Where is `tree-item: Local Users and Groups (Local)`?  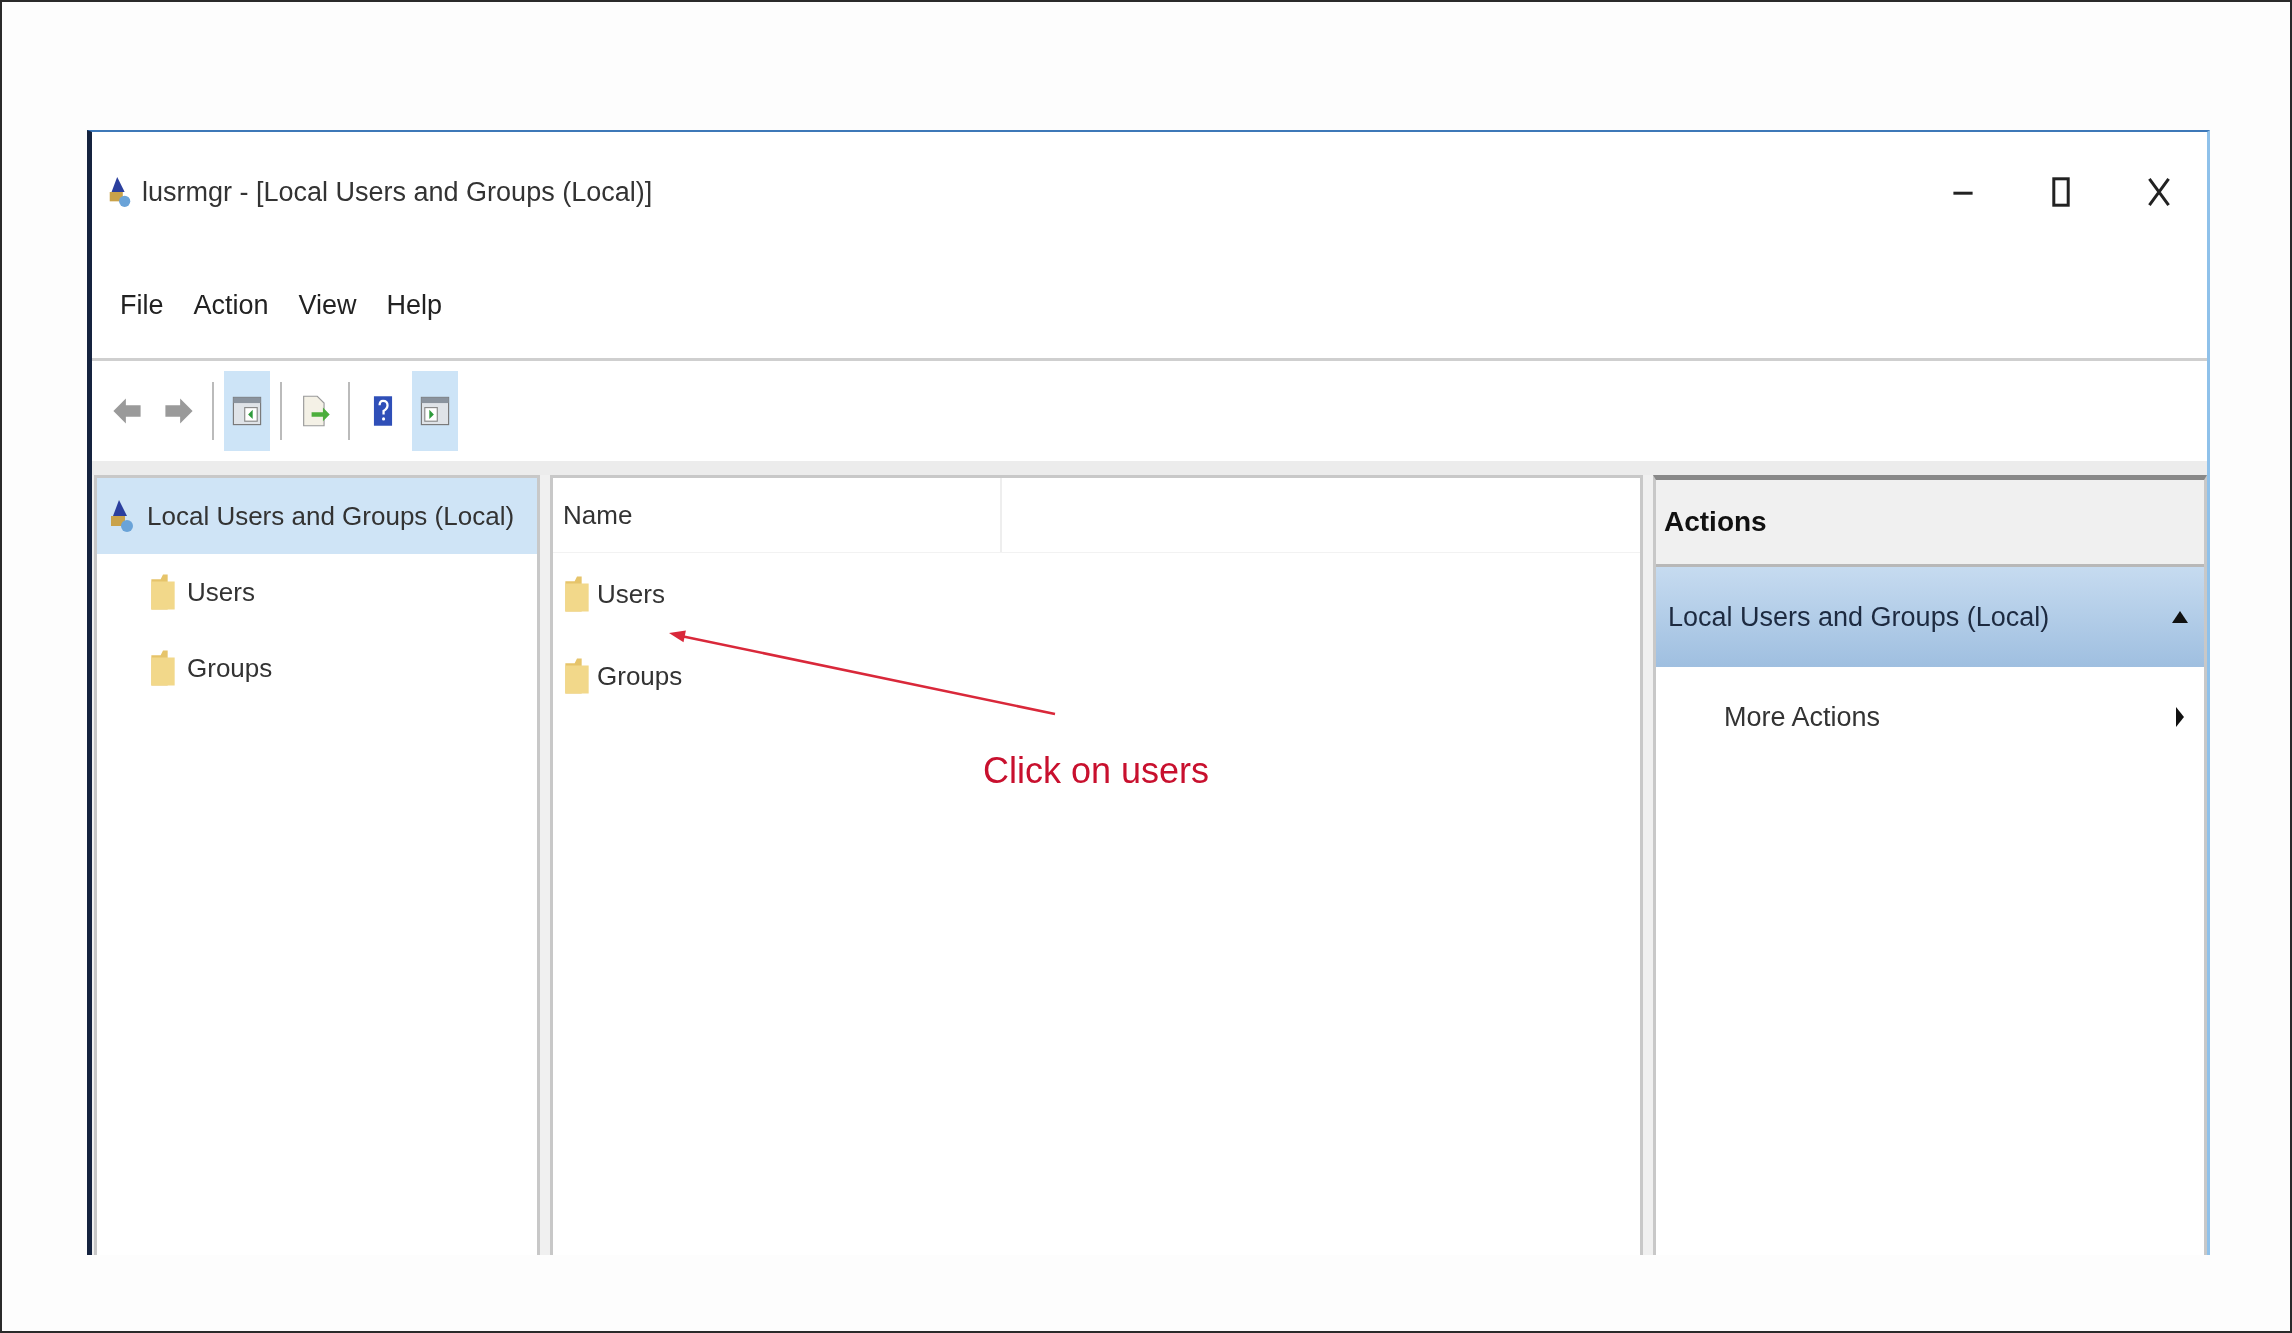
tree-item: Local Users and Groups (Local) is located at coordinates (317, 516).